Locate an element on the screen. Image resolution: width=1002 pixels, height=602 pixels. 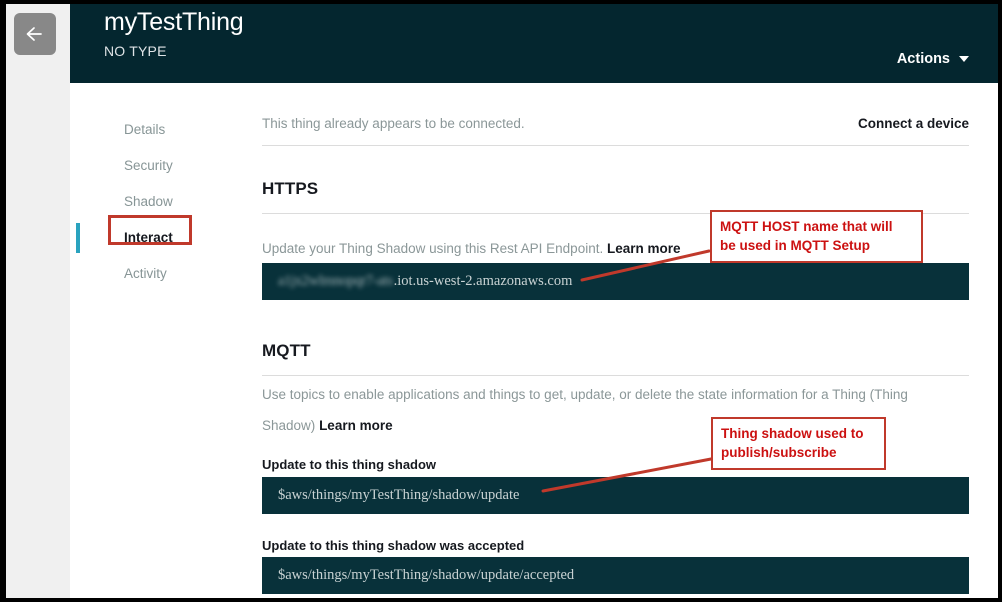
left-rail is located at coordinates (38, 301).